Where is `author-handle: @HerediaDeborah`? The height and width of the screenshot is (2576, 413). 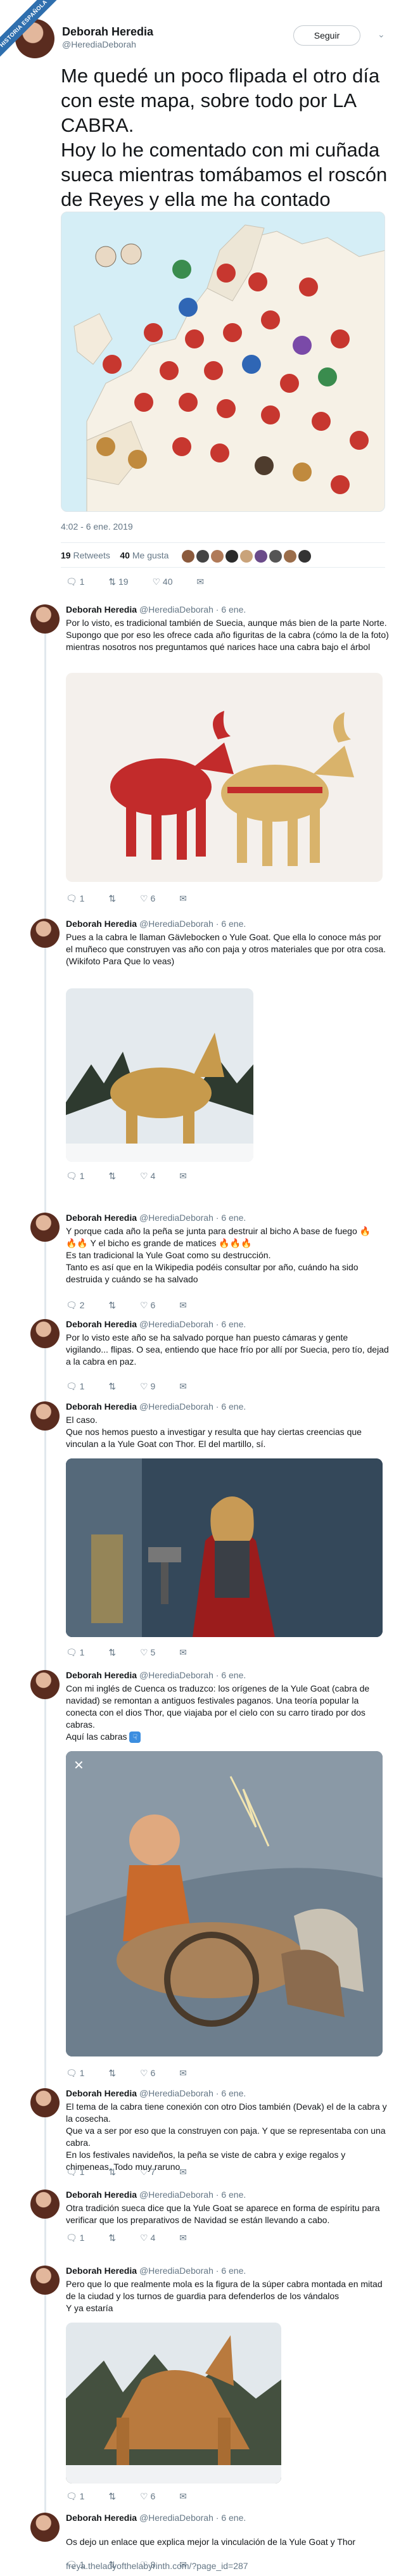 author-handle: @HerediaDeborah is located at coordinates (99, 44).